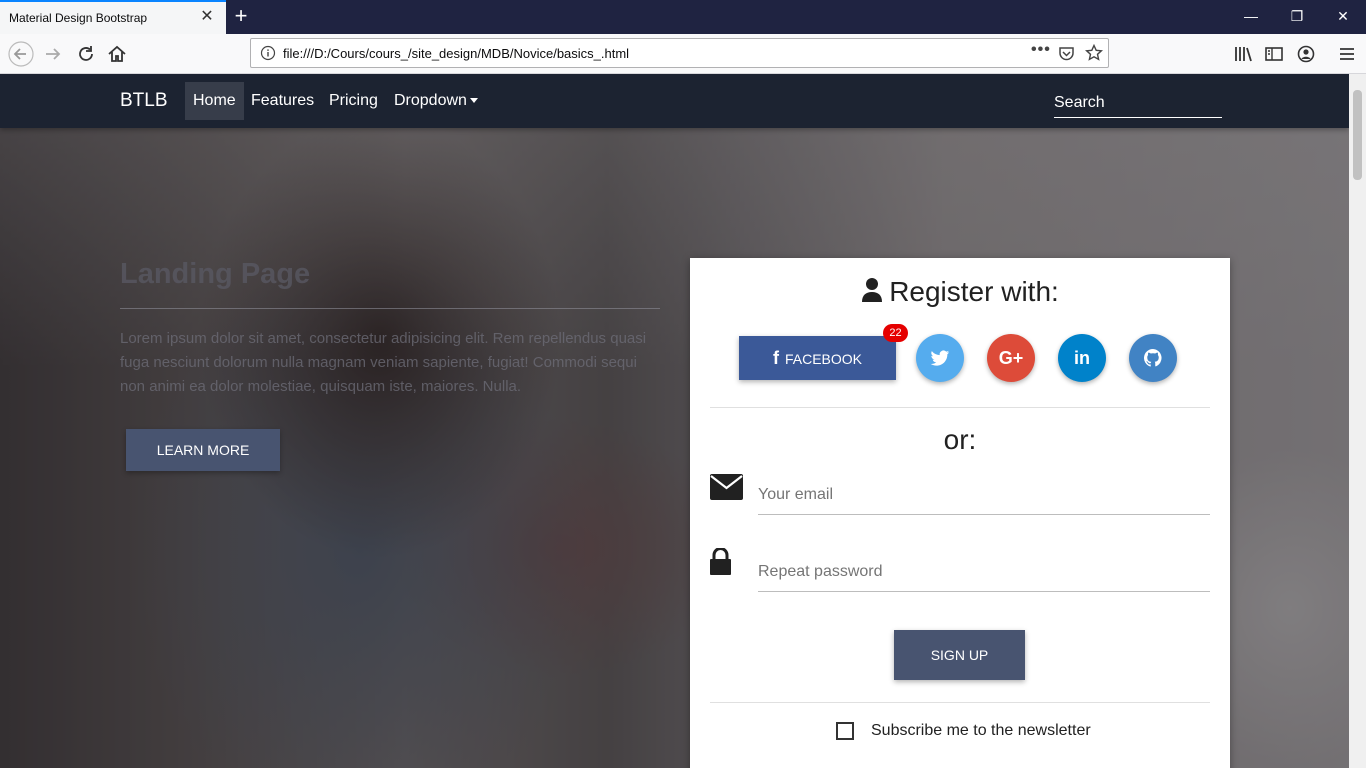 This screenshot has width=1366, height=768. I want to click on caret-down-icon, so click(473, 101).